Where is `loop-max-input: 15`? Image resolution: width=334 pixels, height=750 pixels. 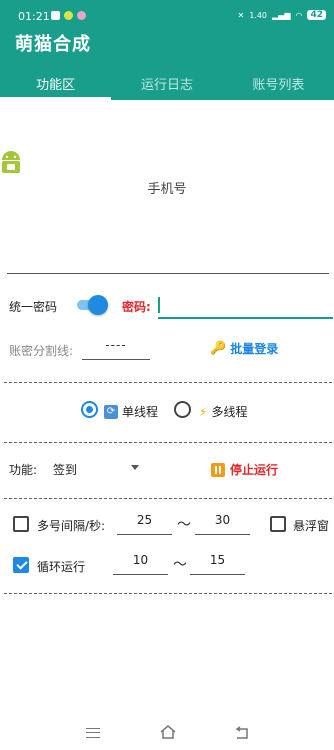 loop-max-input: 15 is located at coordinates (217, 564).